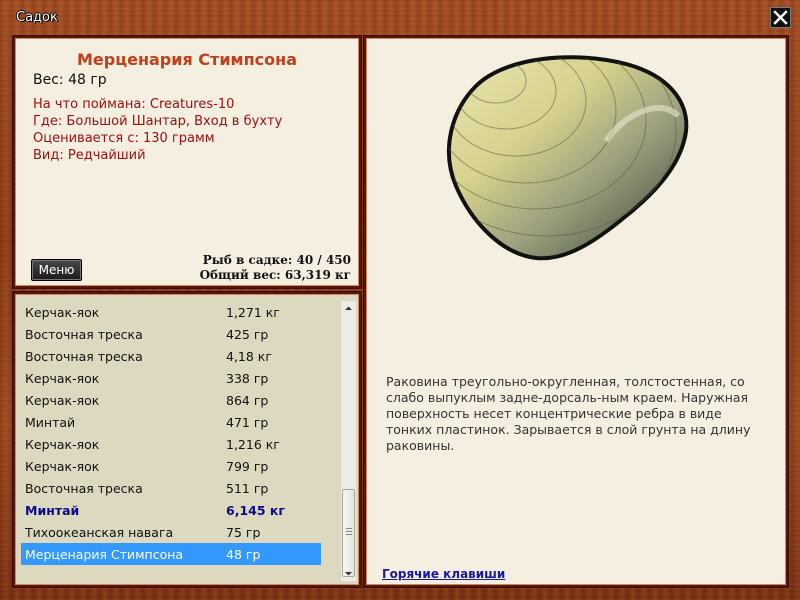 This screenshot has width=800, height=600. I want to click on list-item: Восточная треска 4,18 кг, so click(171, 356).